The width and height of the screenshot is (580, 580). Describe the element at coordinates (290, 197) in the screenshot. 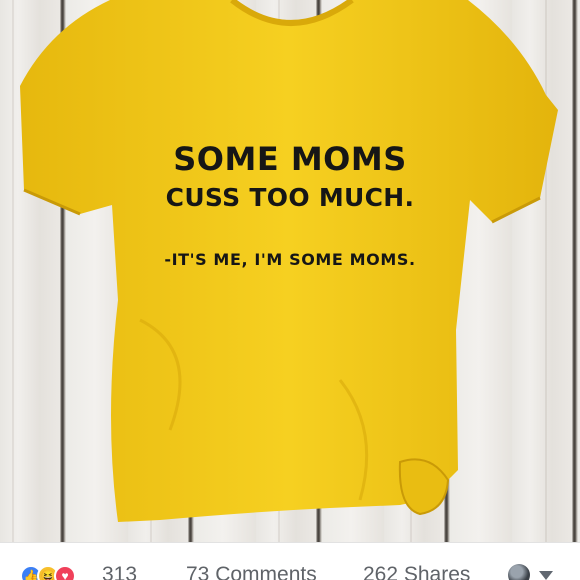

I see `slogan-line-2: CUSS TOO MUCH.` at that location.